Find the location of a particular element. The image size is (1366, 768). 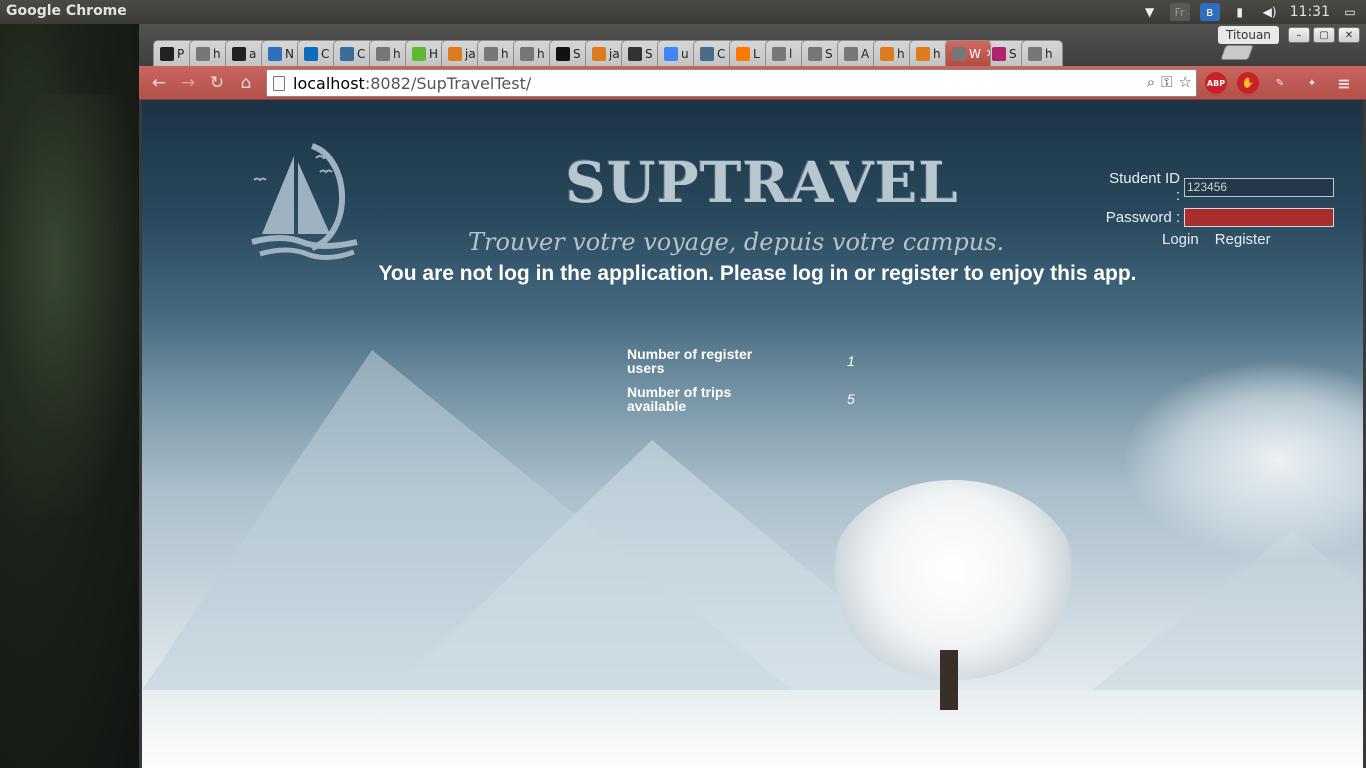

tab-title: H is located at coordinates (434, 53).